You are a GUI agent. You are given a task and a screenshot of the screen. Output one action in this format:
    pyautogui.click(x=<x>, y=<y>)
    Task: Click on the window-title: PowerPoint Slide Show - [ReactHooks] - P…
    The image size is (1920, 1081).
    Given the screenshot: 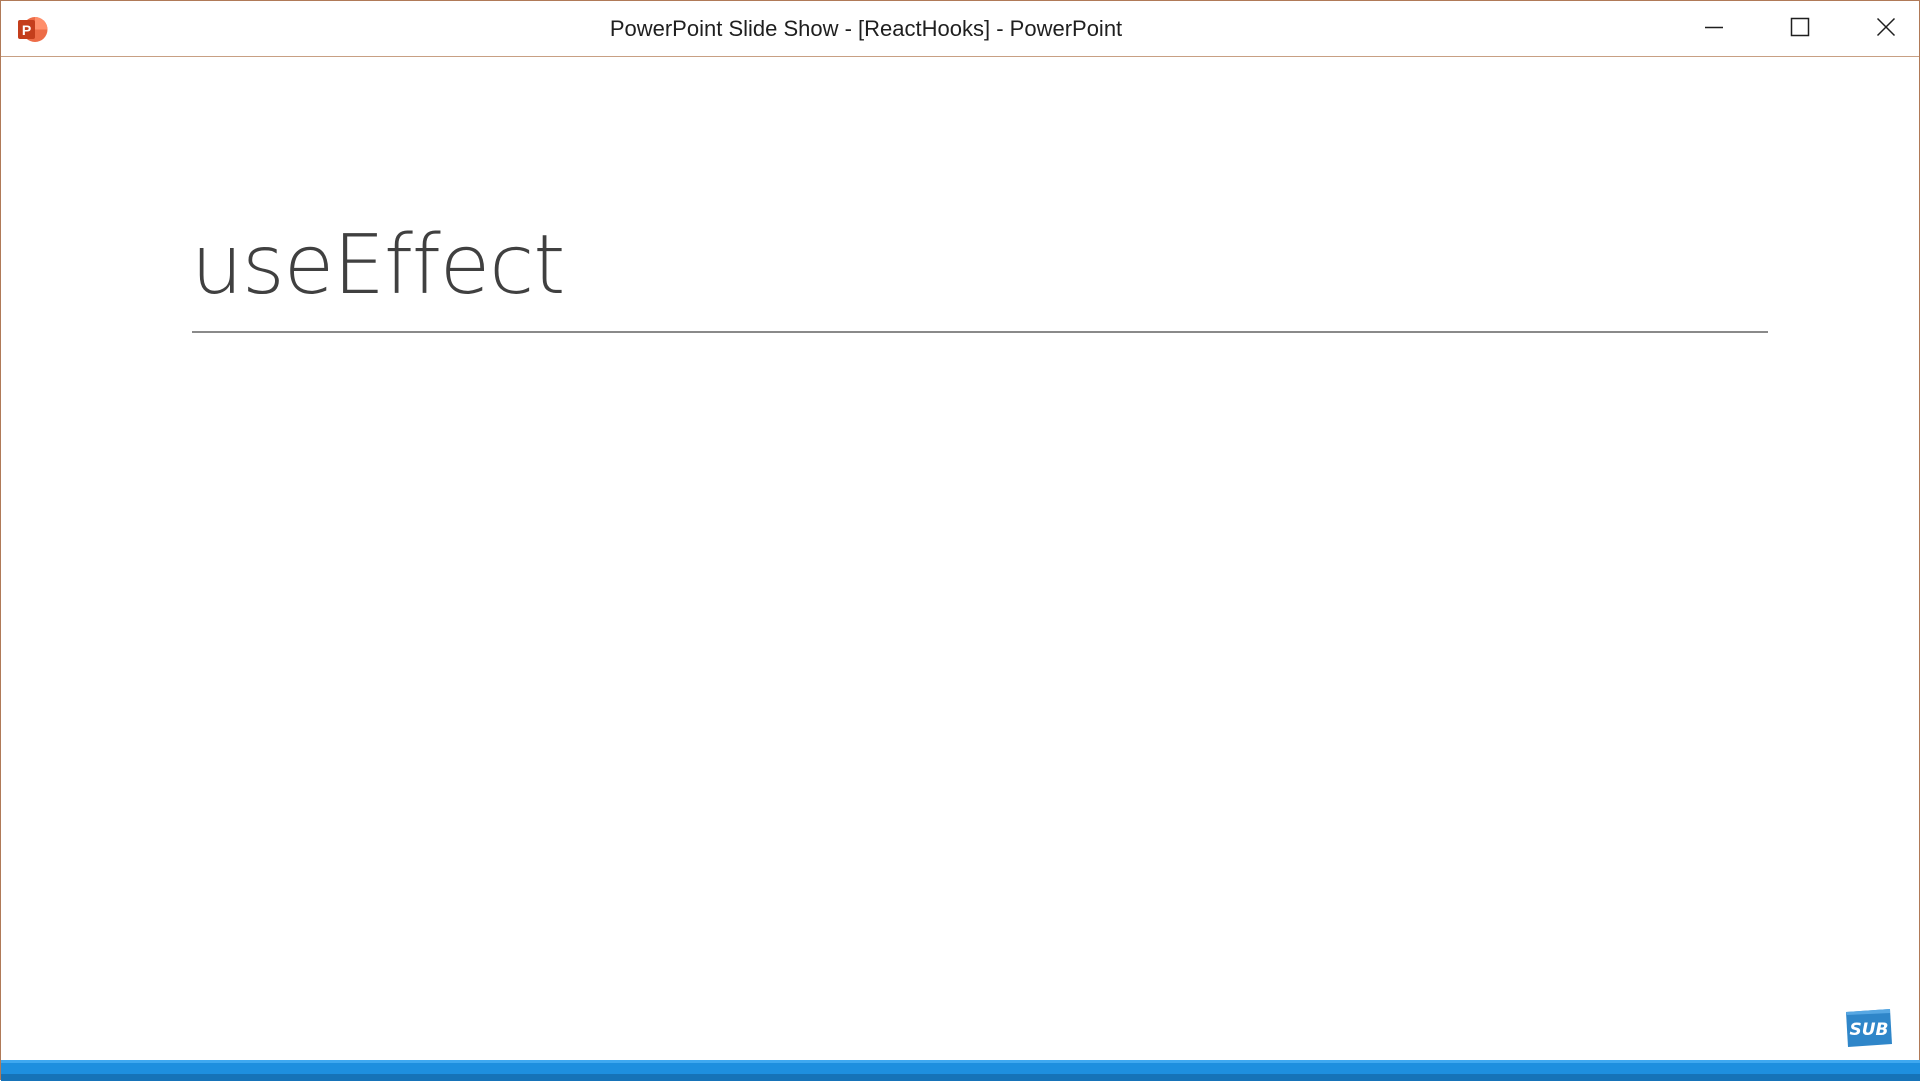 What is the action you would take?
    pyautogui.click(x=866, y=28)
    